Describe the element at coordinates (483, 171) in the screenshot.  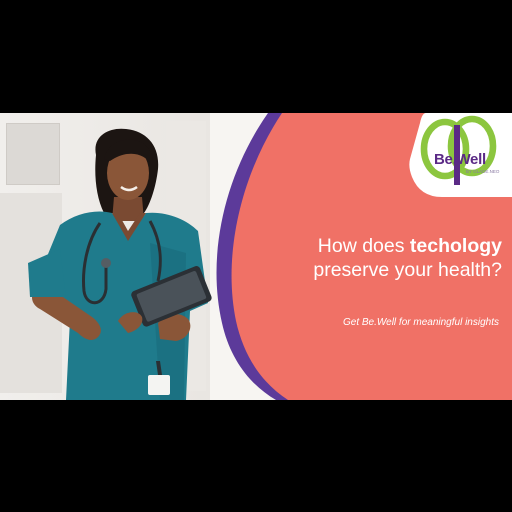
I see `brand-subtitle: BY GLADE.NEO` at that location.